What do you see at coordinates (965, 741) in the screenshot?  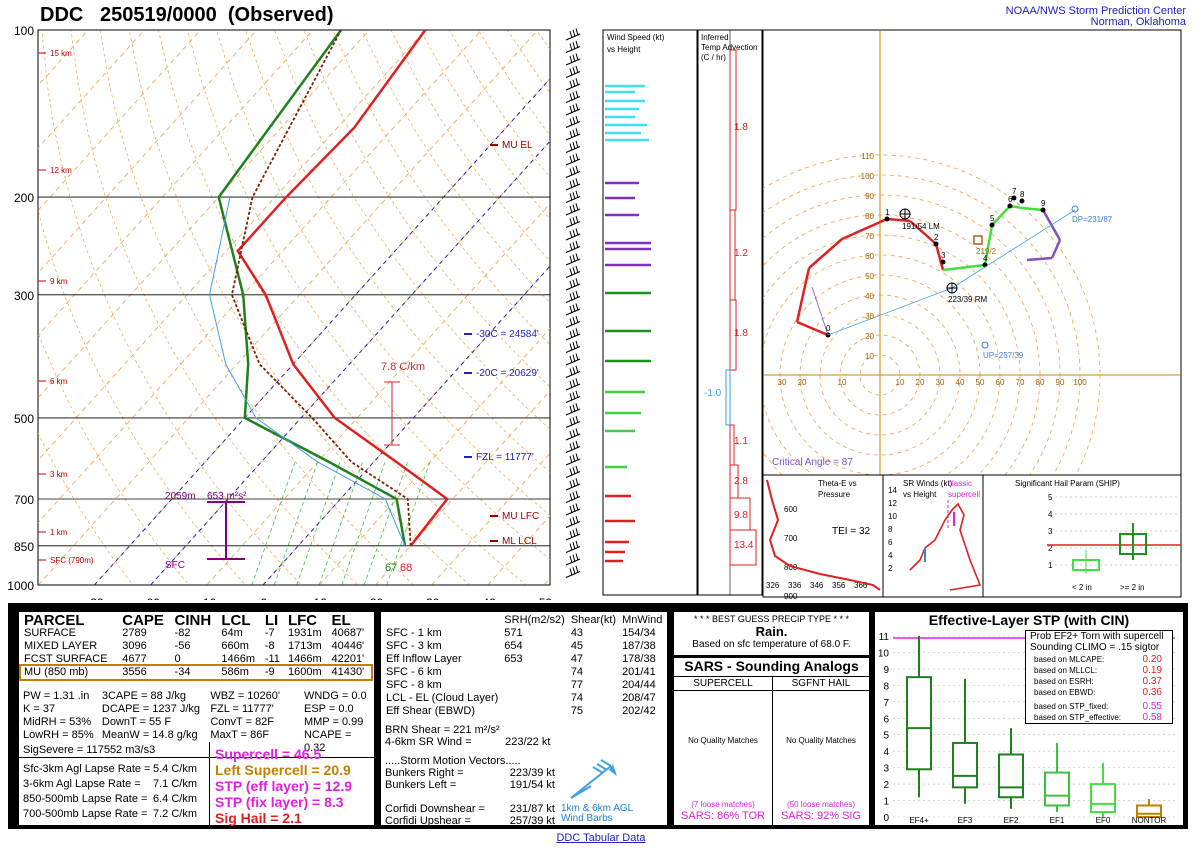 I see `stp-box` at bounding box center [965, 741].